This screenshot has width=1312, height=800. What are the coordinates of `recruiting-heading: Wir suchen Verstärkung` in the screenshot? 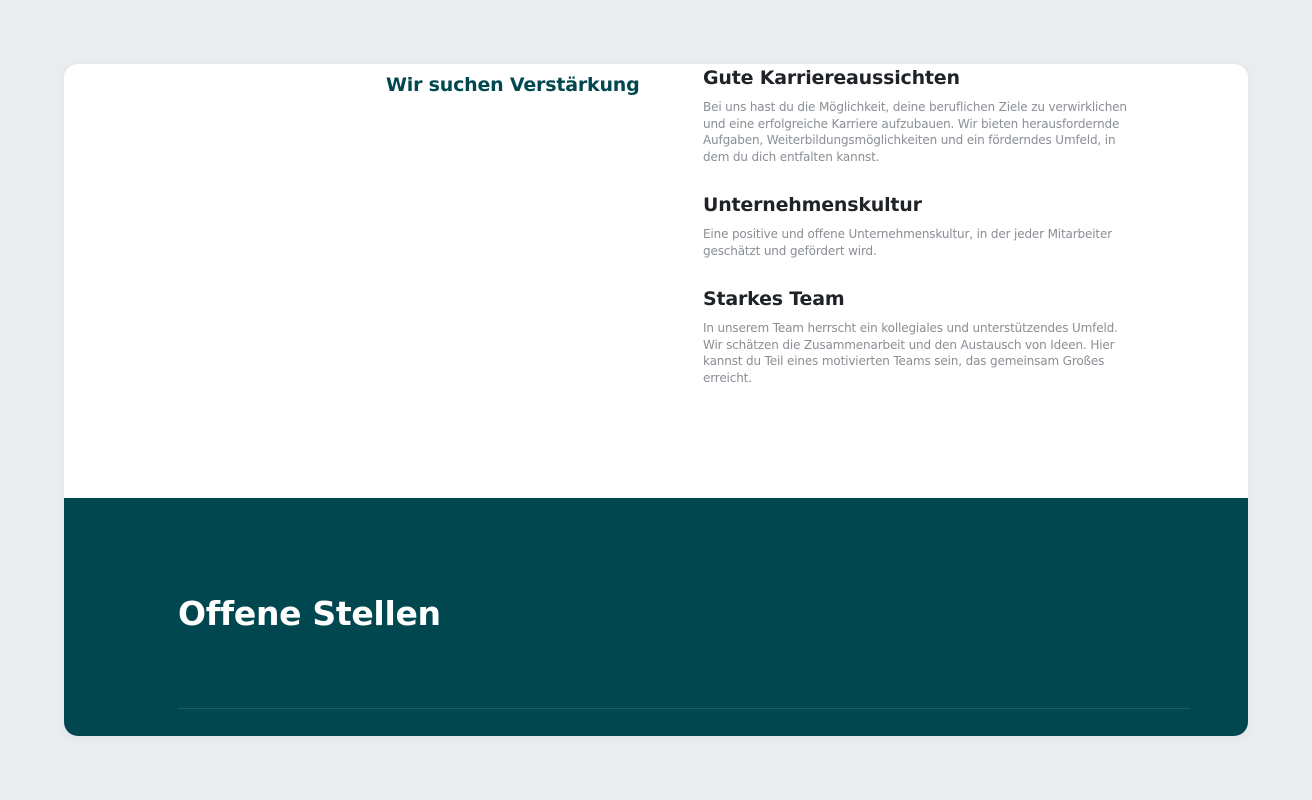 It's located at (513, 85).